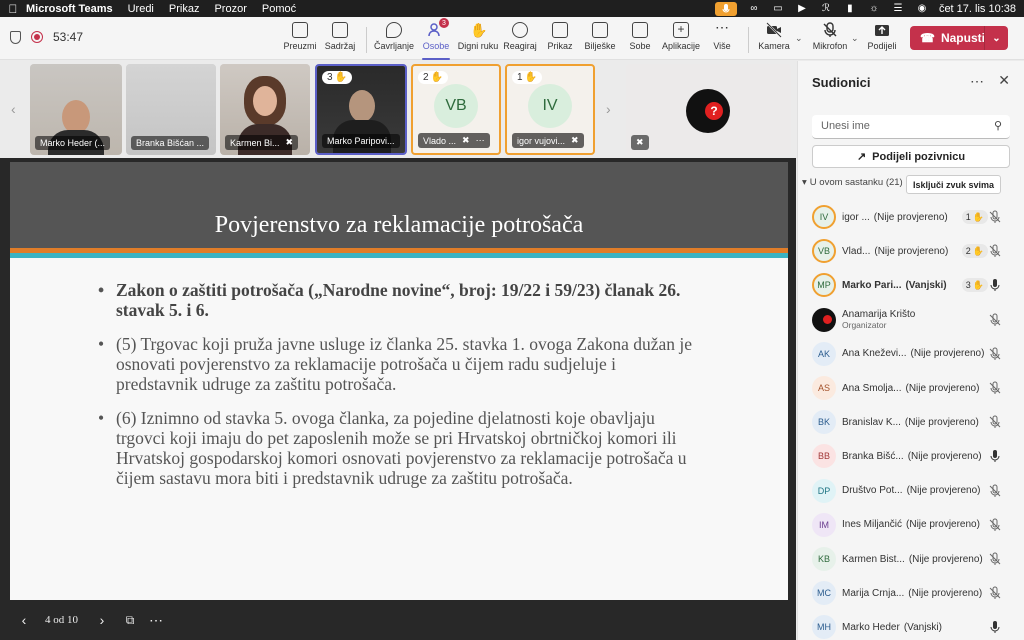 The image size is (1024, 640). Describe the element at coordinates (978, 216) in the screenshot. I see `raise-hand-icon: ✋` at that location.